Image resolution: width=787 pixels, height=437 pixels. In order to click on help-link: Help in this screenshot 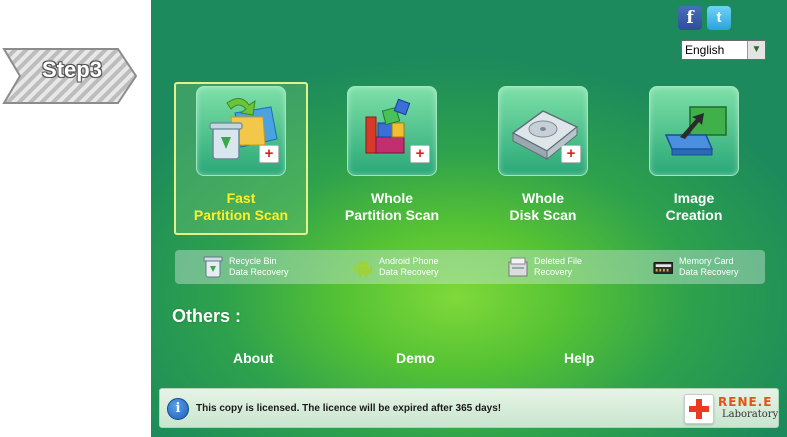, I will do `click(579, 358)`.